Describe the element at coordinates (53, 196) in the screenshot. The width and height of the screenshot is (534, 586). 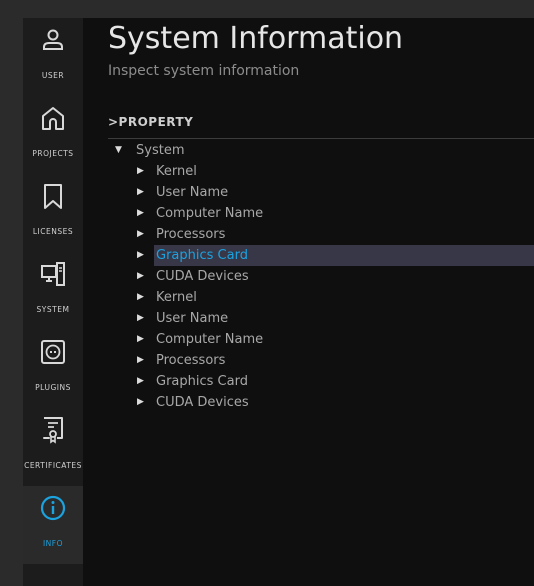
I see `bookmark-icon` at that location.